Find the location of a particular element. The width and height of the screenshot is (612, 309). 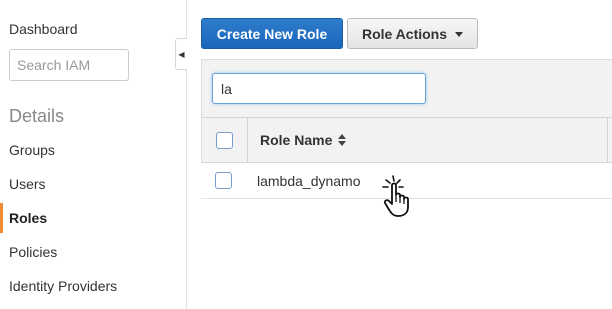

caret-left-icon: ◀ is located at coordinates (181, 54).